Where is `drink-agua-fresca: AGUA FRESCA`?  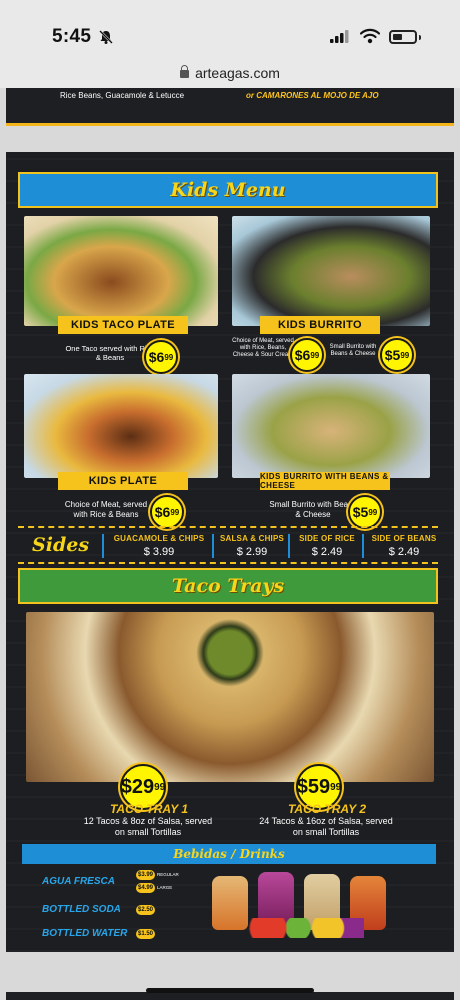 drink-agua-fresca: AGUA FRESCA is located at coordinates (78, 881).